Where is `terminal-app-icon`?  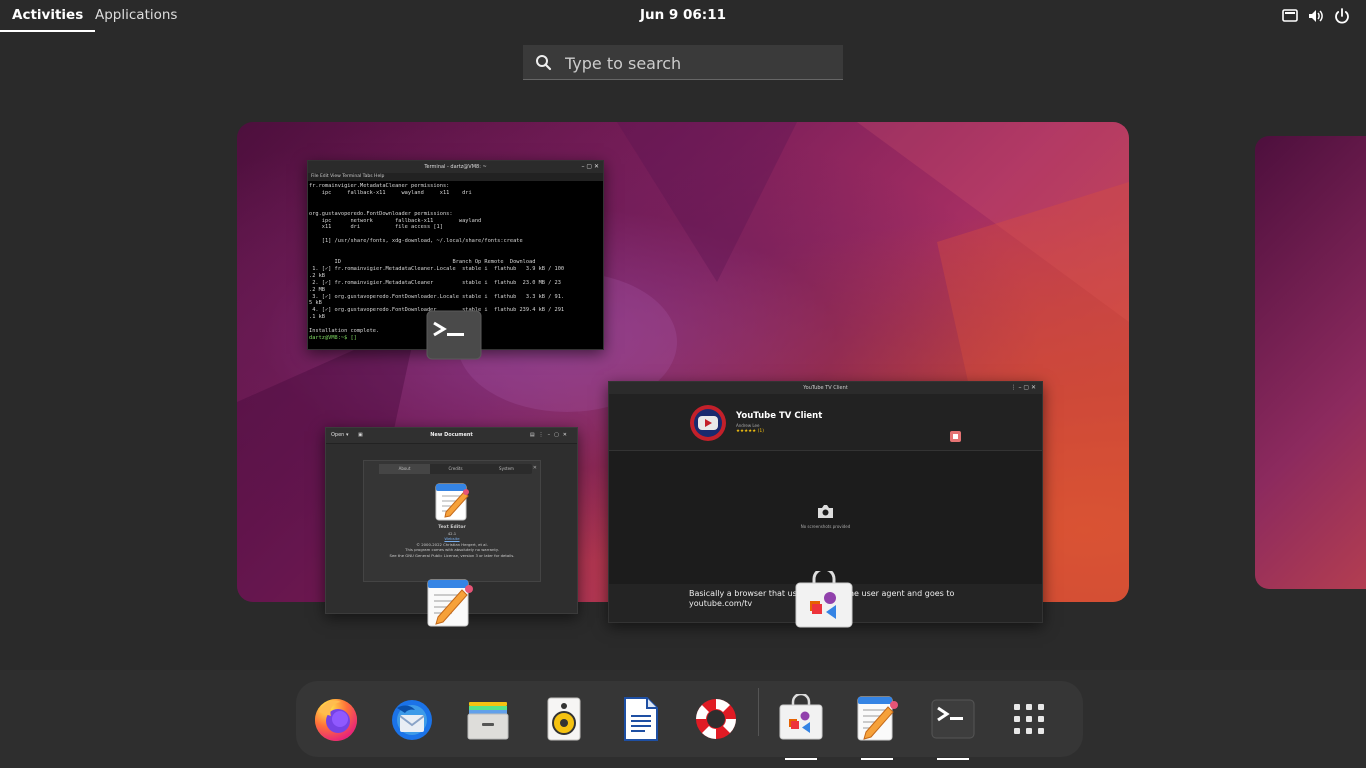
terminal-app-icon is located at coordinates (454, 335).